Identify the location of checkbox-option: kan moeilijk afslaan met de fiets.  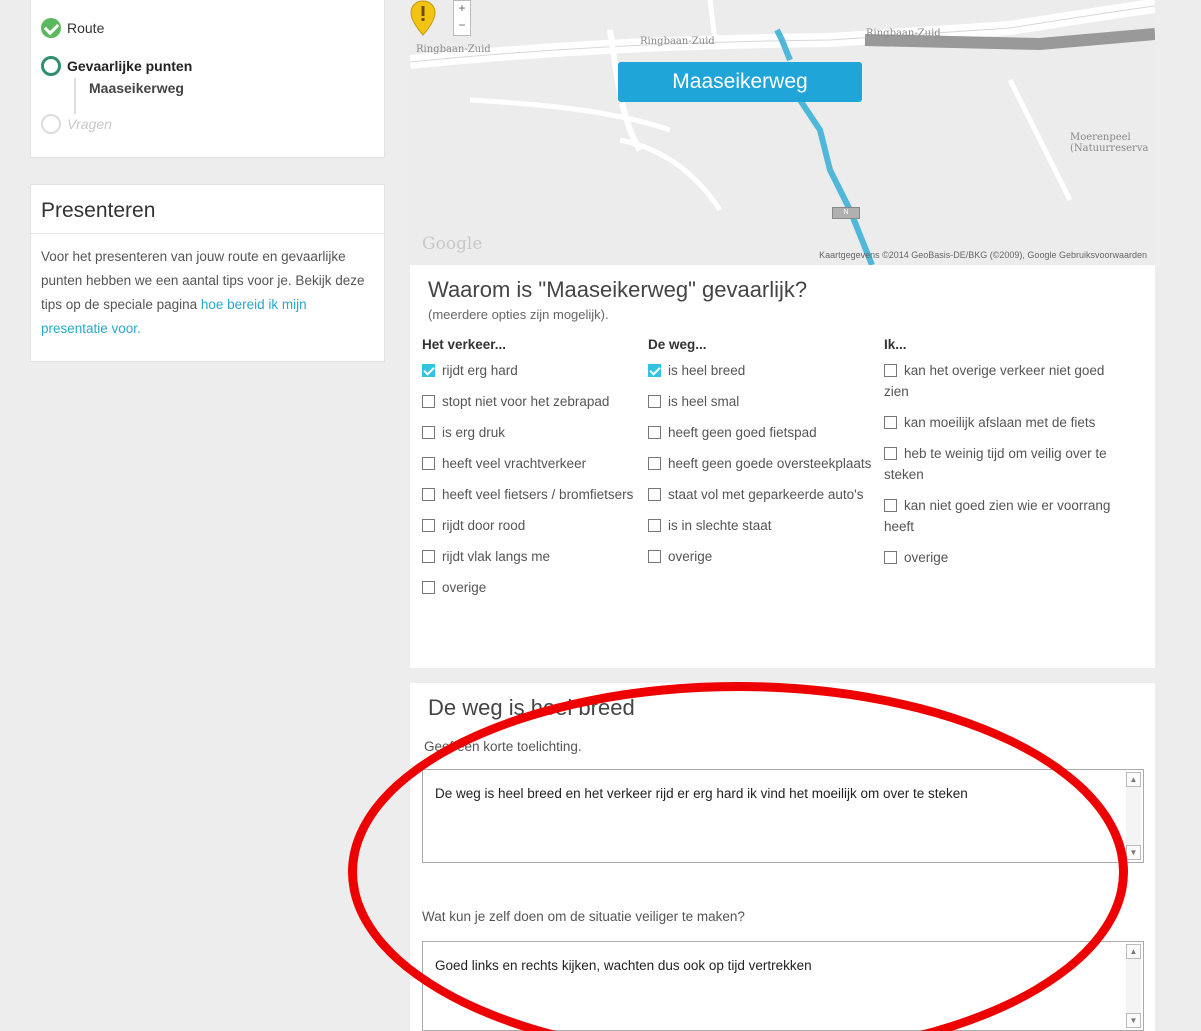
(1004, 422).